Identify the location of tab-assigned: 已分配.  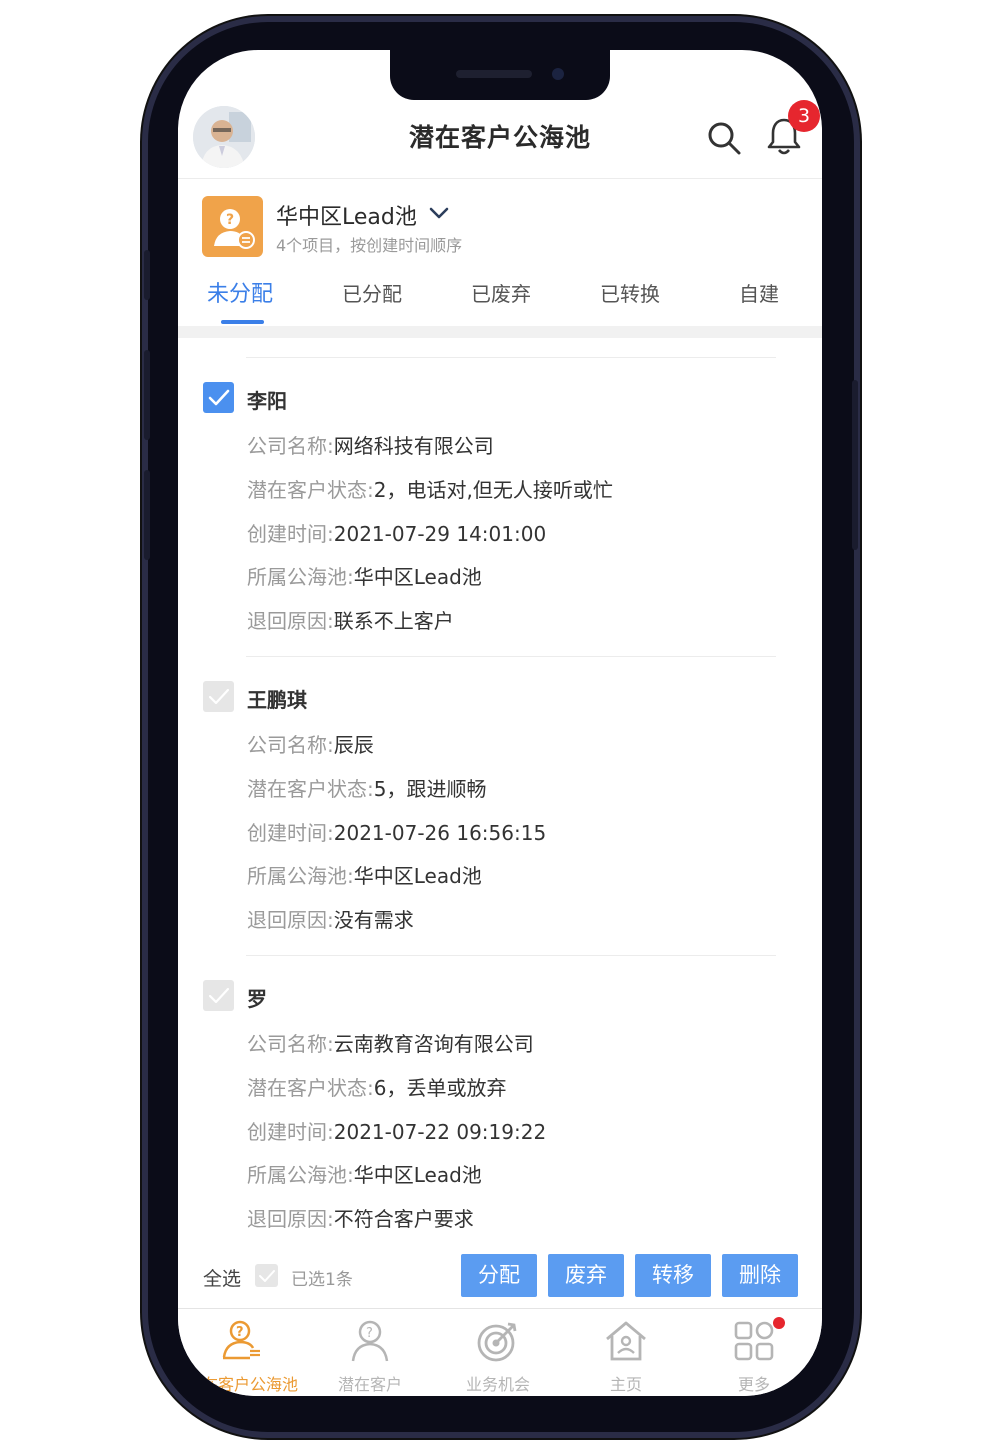
(372, 292).